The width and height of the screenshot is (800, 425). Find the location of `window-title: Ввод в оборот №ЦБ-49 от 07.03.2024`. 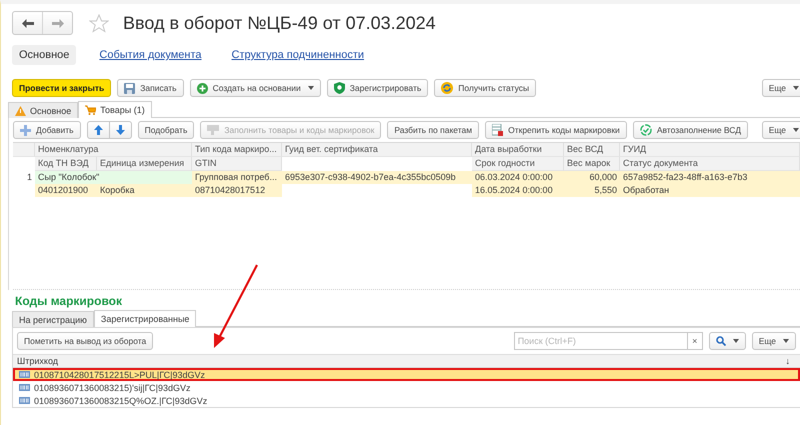

window-title: Ввод в оборот №ЦБ-49 от 07.03.2024 is located at coordinates (279, 23).